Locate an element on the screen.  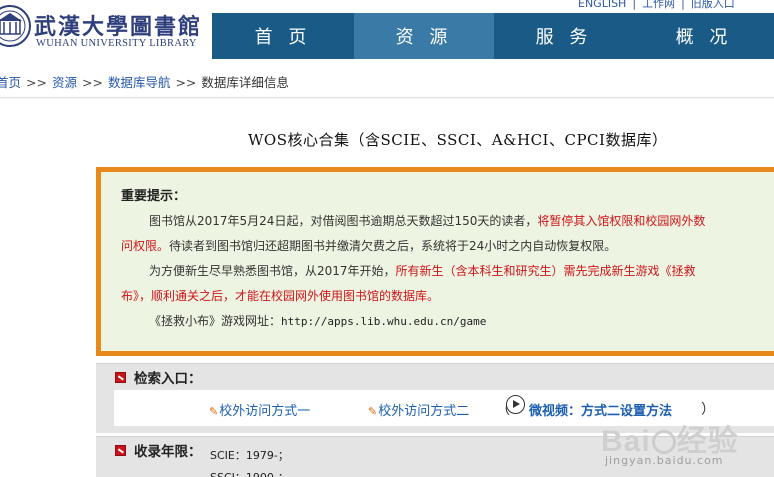
main-nav: 首 页 资 源 服 务 概 况 is located at coordinates (493, 36).